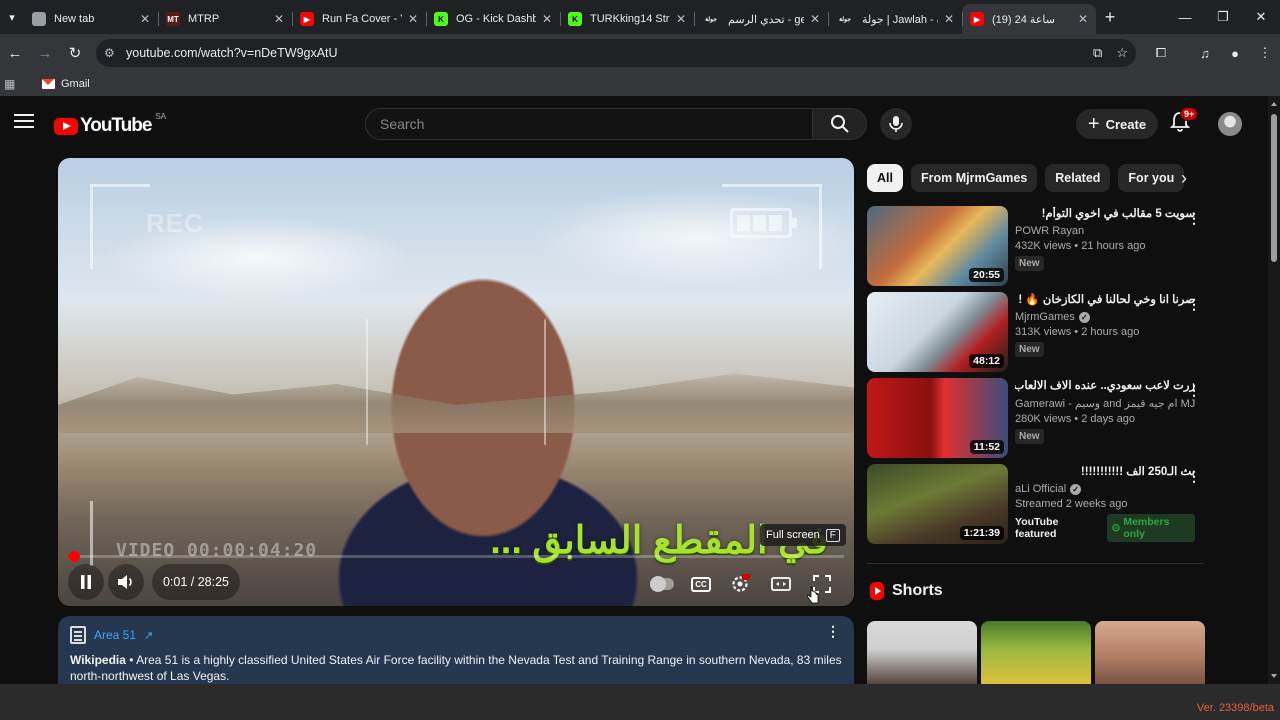  What do you see at coordinates (627, 19) in the screenshot?
I see `browser-tab: K TURKking14 Stre ✕` at bounding box center [627, 19].